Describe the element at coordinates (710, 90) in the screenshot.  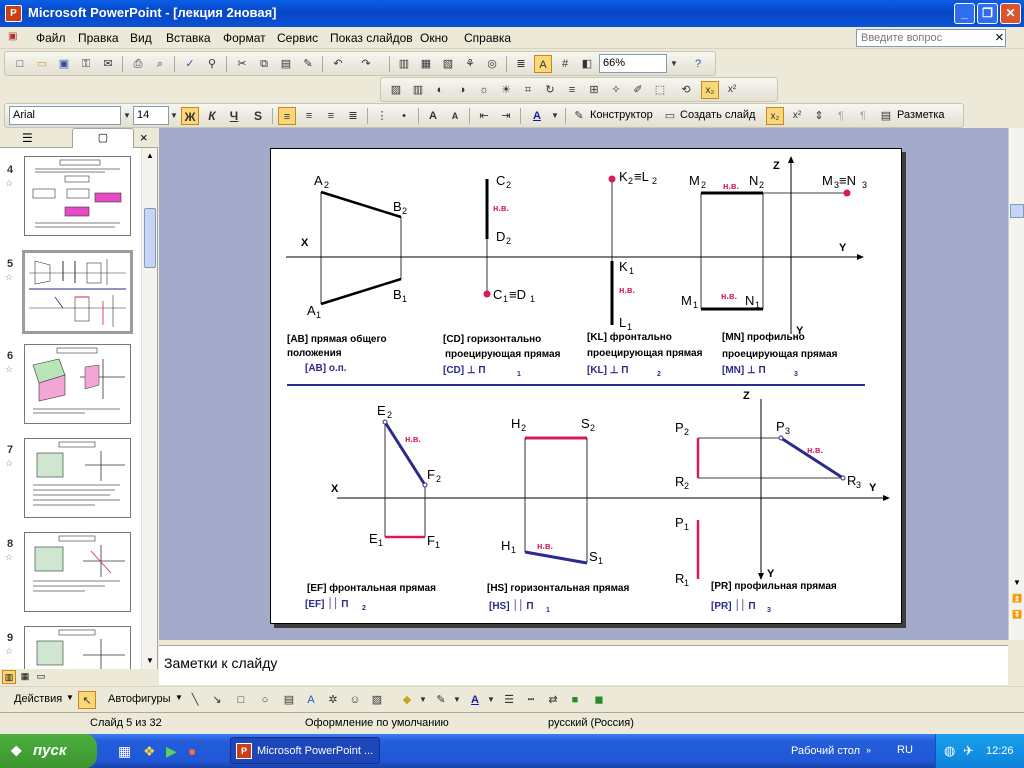
I see `subscript-icon: x₂` at that location.